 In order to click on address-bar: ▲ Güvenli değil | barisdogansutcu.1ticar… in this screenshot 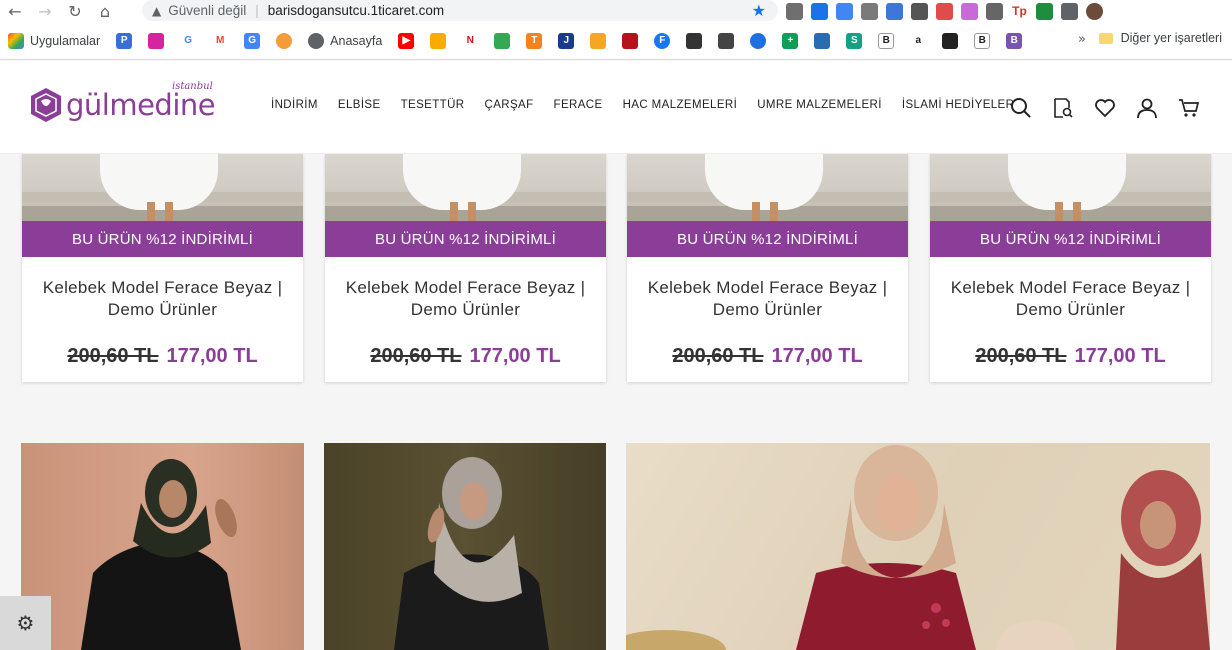, I will do `click(460, 10)`.